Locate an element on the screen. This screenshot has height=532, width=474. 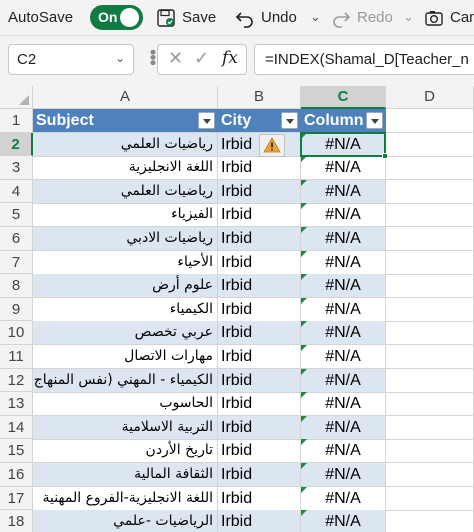
table-header-column: Column is located at coordinates (343, 121).